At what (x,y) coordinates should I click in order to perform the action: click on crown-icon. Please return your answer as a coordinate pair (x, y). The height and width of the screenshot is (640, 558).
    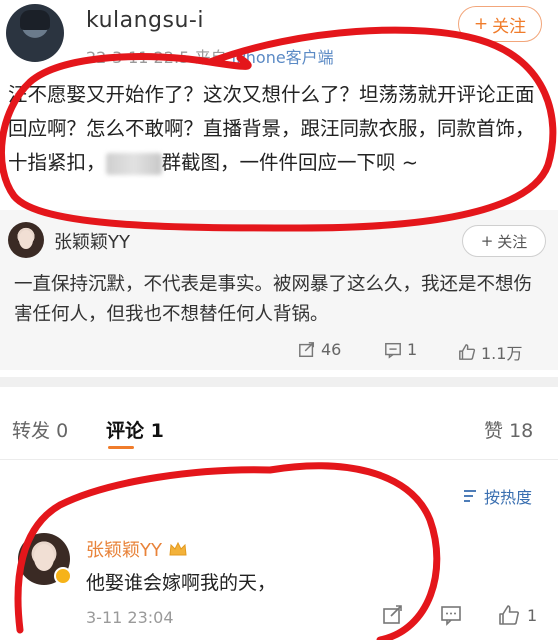
    Looking at the image, I should click on (178, 548).